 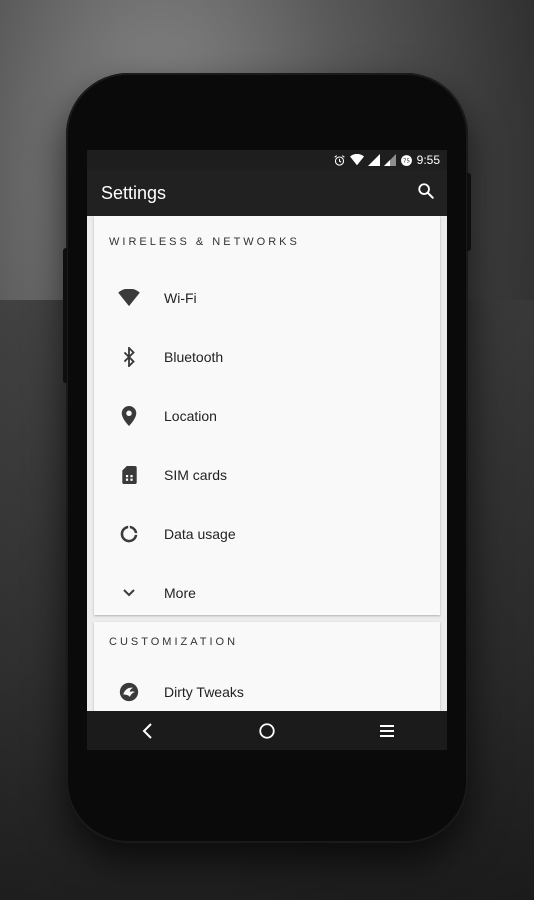 What do you see at coordinates (339, 160) in the screenshot?
I see `alarm-icon` at bounding box center [339, 160].